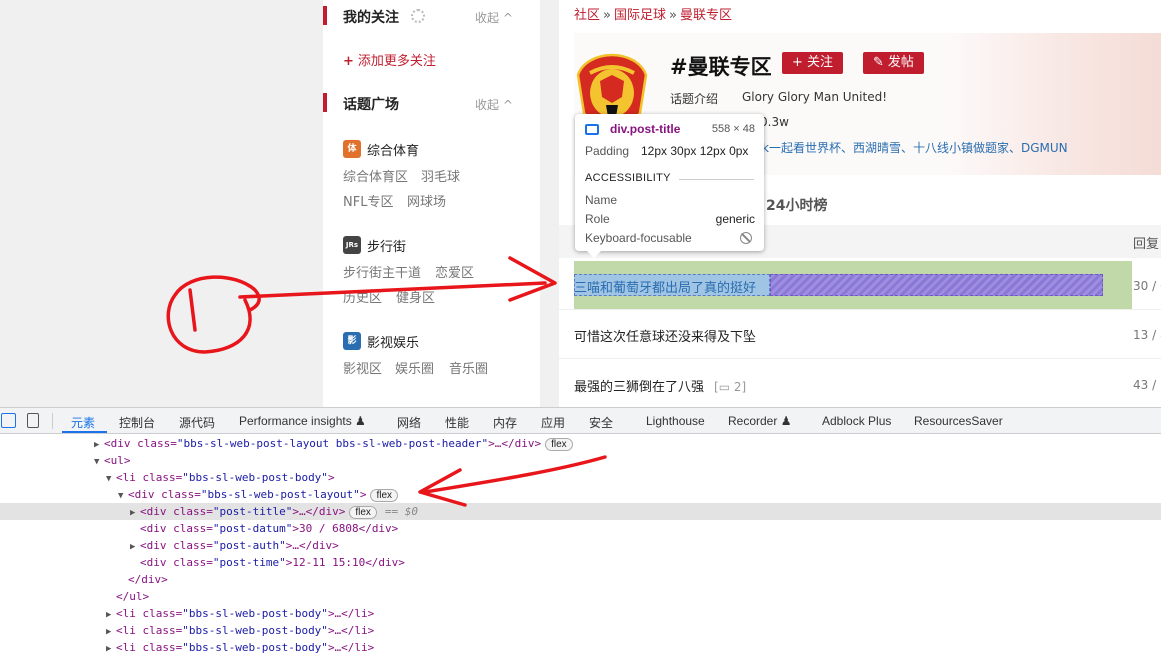 Image resolution: width=1161 pixels, height=654 pixels. Describe the element at coordinates (331, 477) in the screenshot. I see `node-tag-close: >` at that location.